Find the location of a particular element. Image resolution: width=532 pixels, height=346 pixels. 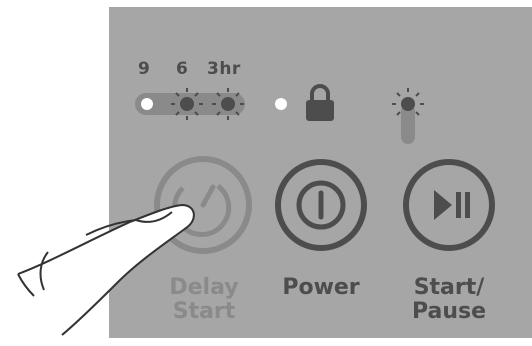

start-pause-label: Start/ Pause is located at coordinates (449, 299).